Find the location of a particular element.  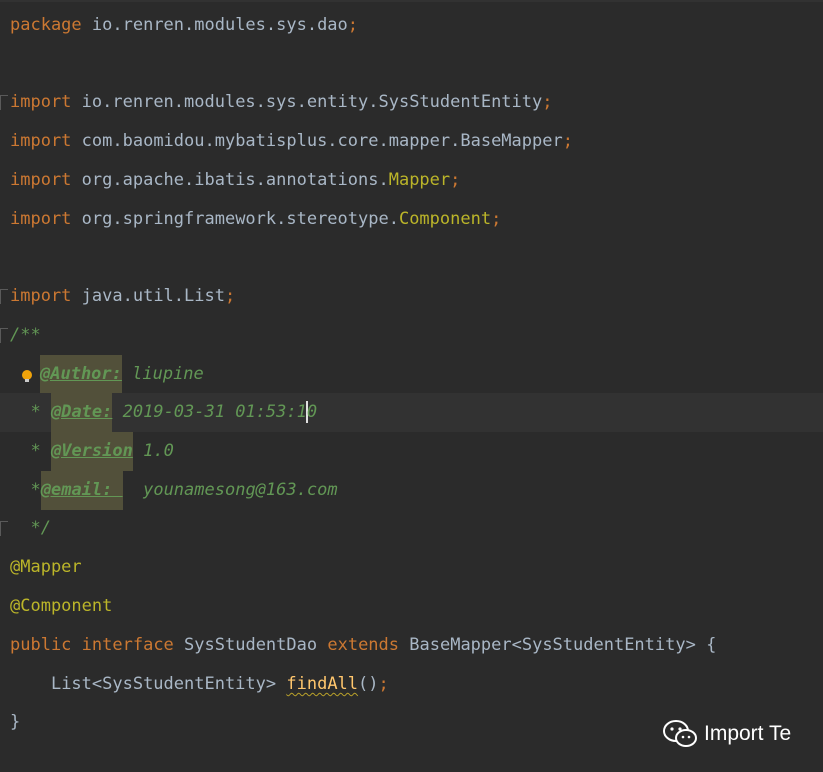

code-line-doc-author: @Author: liupine is located at coordinates (411, 374).